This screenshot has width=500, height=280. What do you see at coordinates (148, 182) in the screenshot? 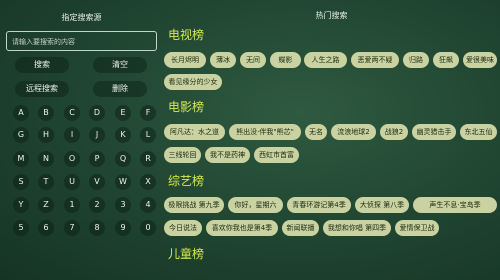
I see `key-x: X` at bounding box center [148, 182].